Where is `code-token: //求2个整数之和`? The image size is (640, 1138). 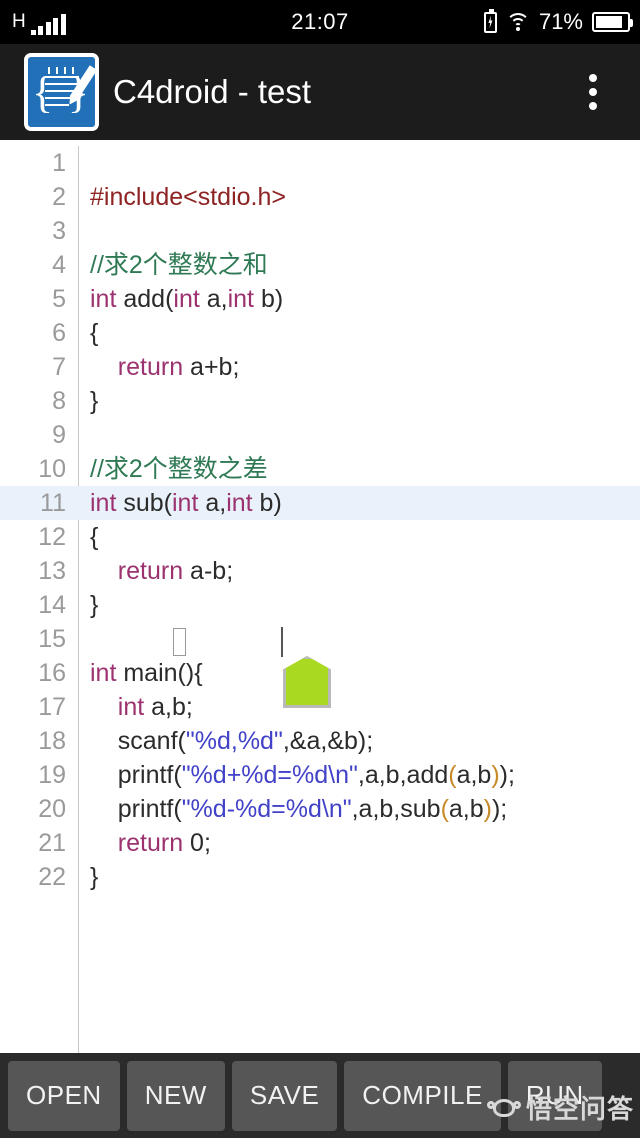 code-token: //求2个整数之和 is located at coordinates (179, 265).